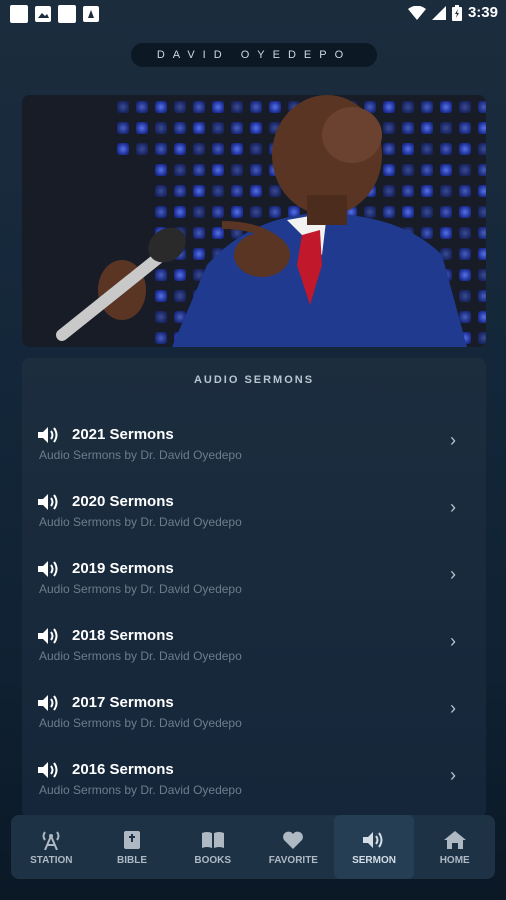 The image size is (506, 900). I want to click on bible-icon, so click(132, 840).